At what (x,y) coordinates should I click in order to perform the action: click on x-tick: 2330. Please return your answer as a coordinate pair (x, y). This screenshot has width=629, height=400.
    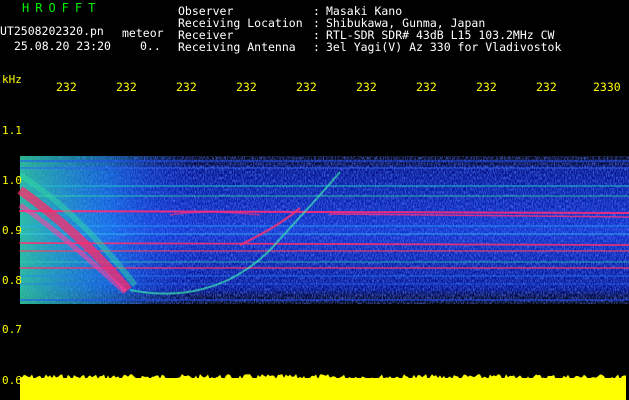
    Looking at the image, I should click on (607, 87).